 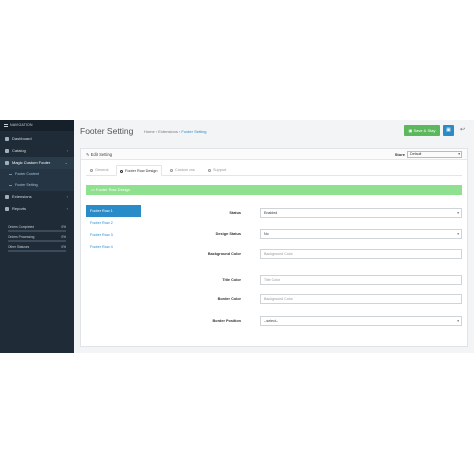 I want to click on tab-footer-row-design: Footer Row Design, so click(x=139, y=170).